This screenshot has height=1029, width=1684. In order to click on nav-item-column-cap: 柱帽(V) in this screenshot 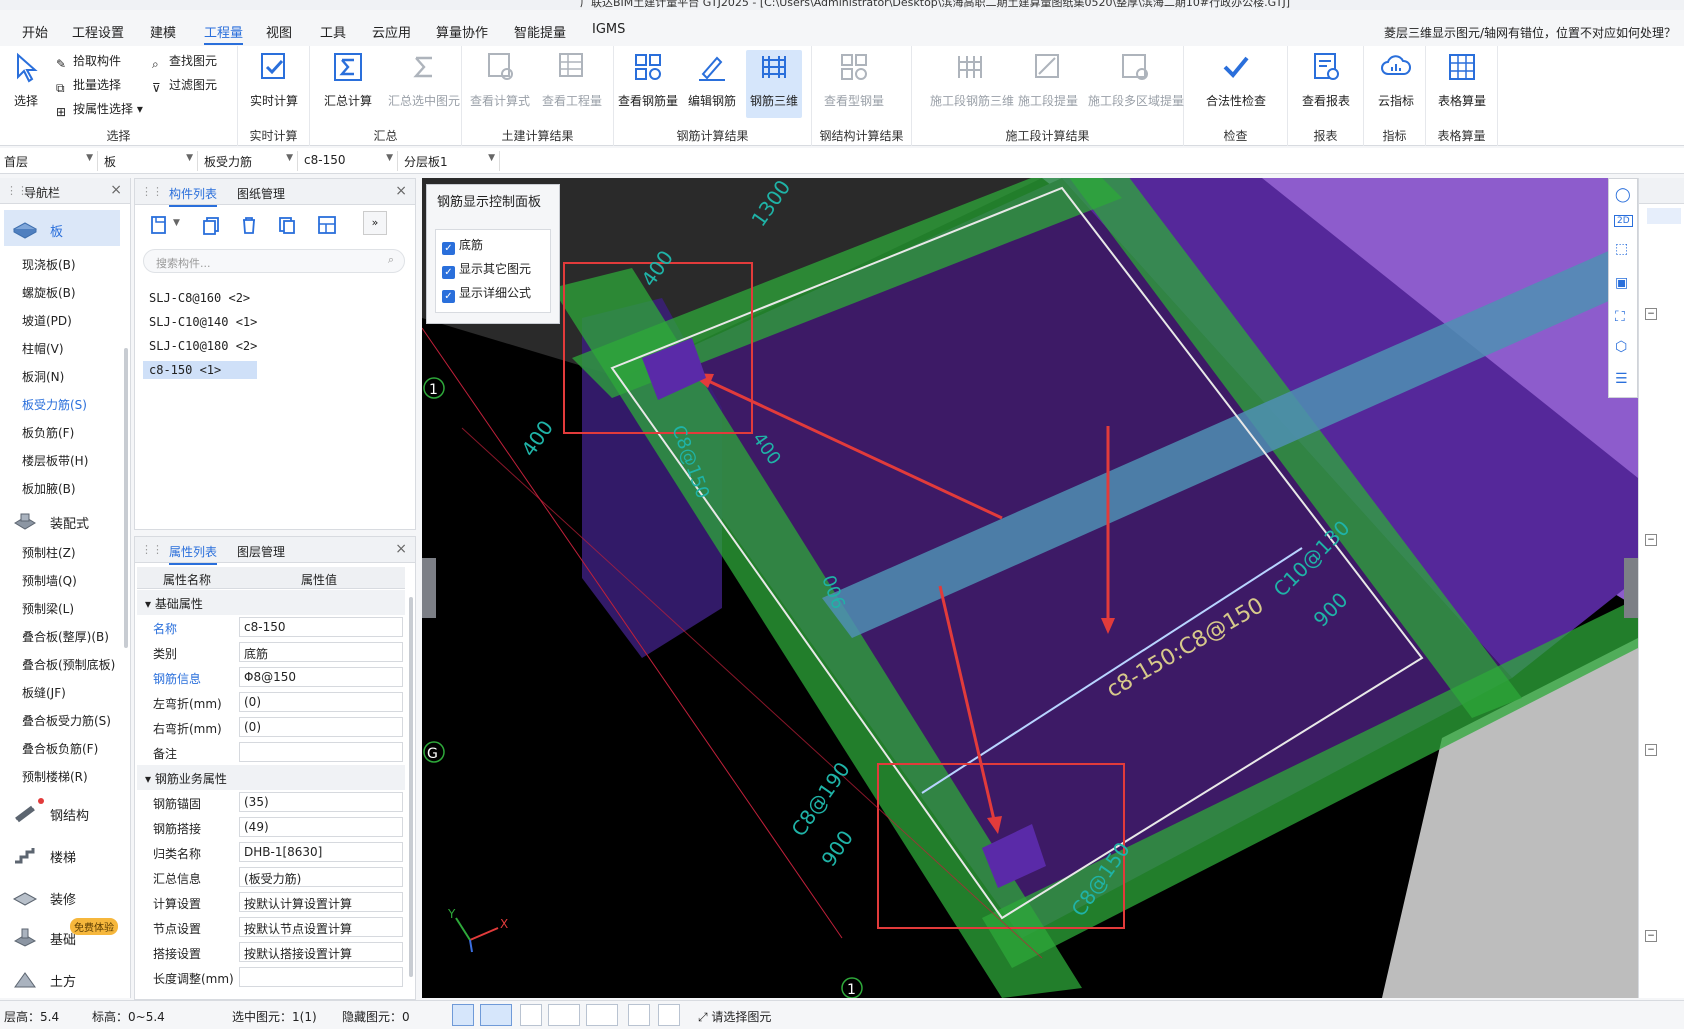, I will do `click(43, 348)`.